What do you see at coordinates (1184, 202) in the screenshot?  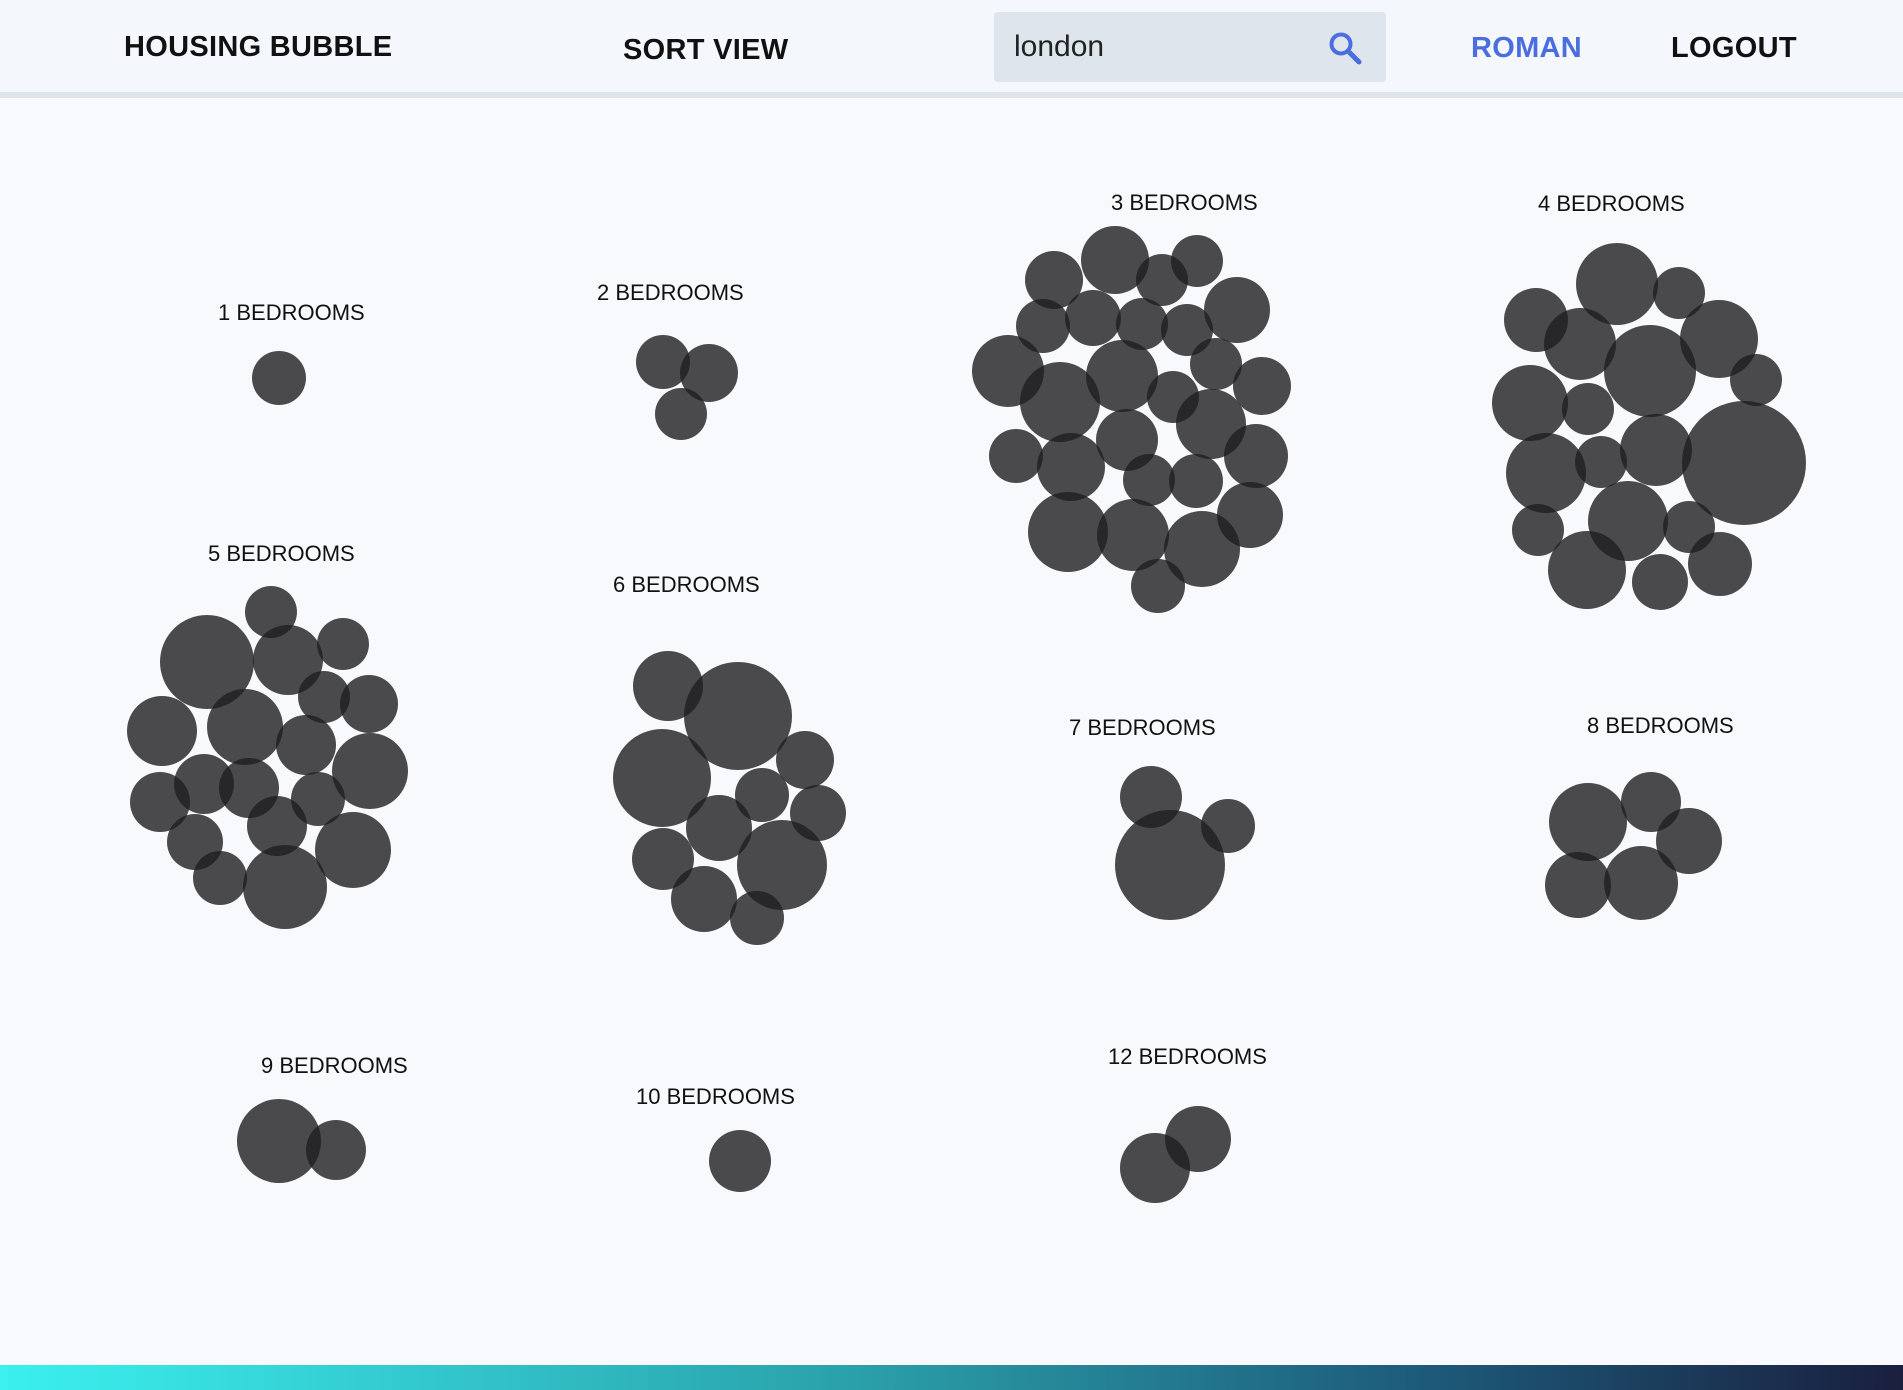 I see `group-label: 3 BEDROOMS` at bounding box center [1184, 202].